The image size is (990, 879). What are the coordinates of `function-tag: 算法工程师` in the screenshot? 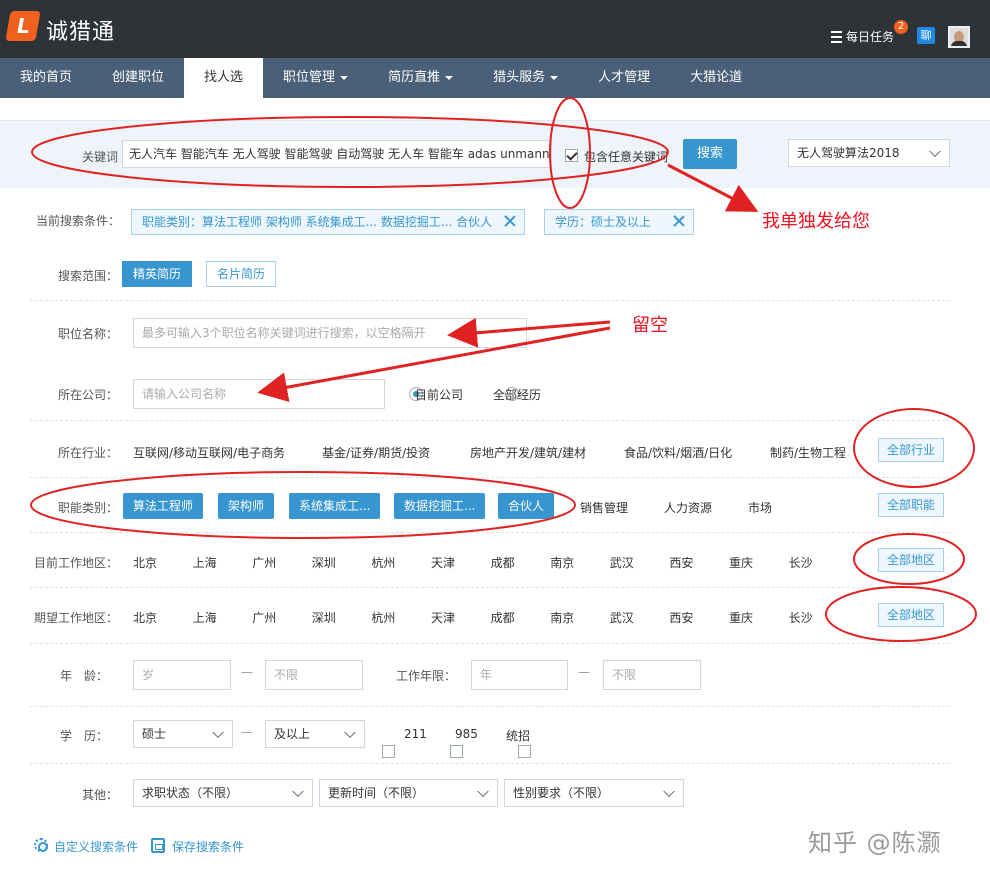 It's located at (163, 506).